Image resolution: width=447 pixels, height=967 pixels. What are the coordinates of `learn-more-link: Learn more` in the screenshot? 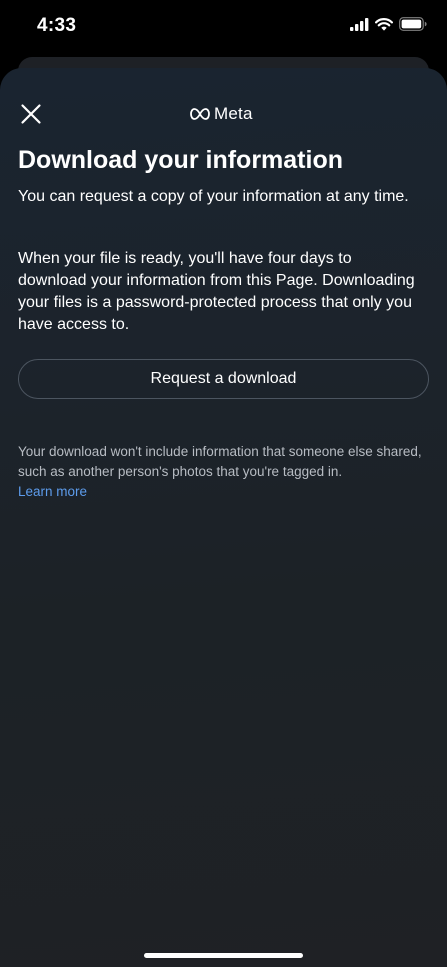 It's located at (52, 491).